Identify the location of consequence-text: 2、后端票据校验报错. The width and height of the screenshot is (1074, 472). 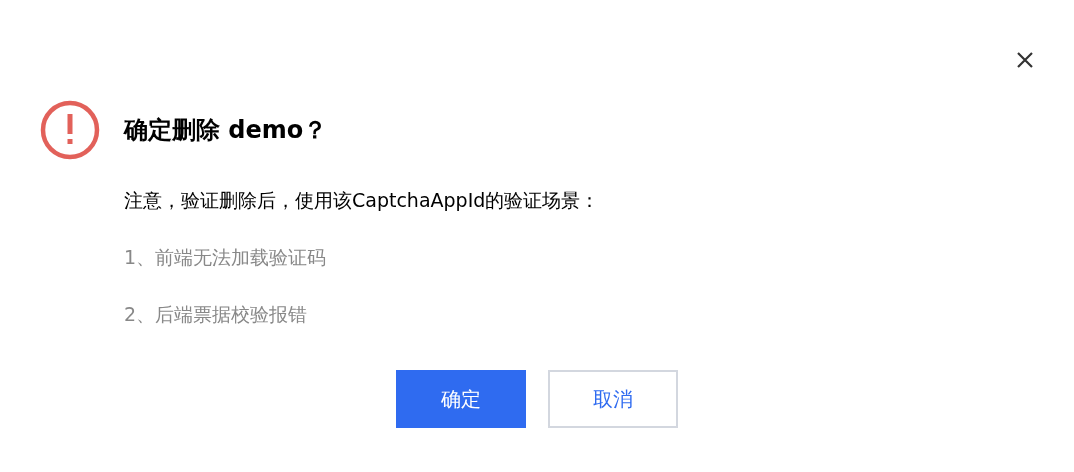
(216, 314).